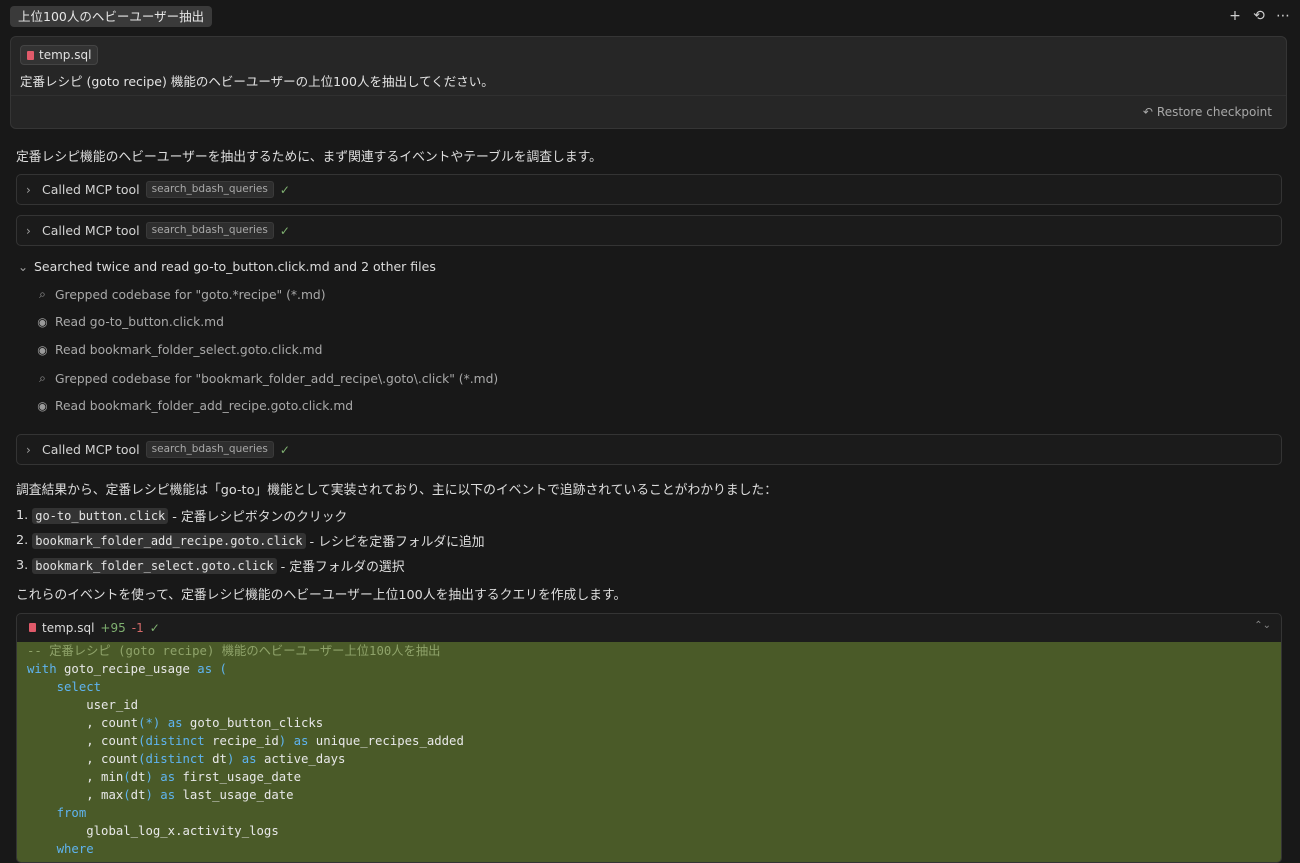 Image resolution: width=1300 pixels, height=863 pixels. What do you see at coordinates (154, 565) in the screenshot?
I see `event-code: bookmark_folder_select.goto.click` at bounding box center [154, 565].